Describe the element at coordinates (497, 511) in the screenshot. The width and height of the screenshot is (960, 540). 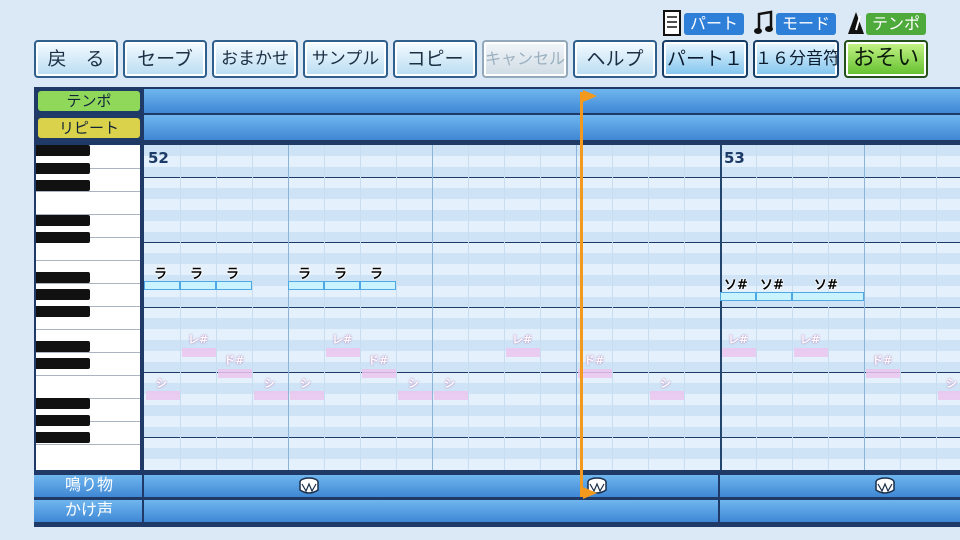
I see `chant-row: かけ声` at that location.